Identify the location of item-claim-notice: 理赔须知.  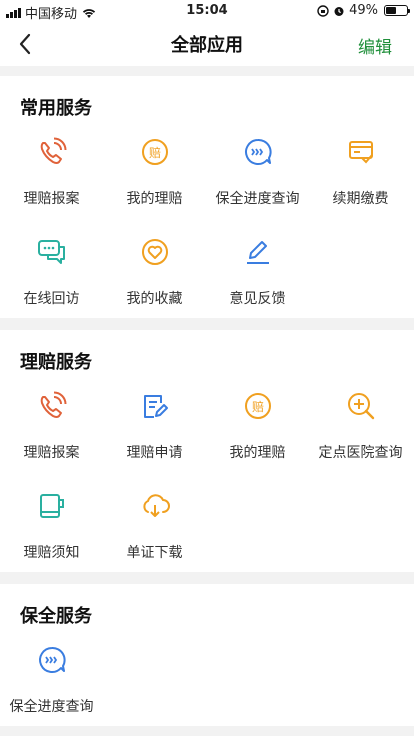
(51, 525).